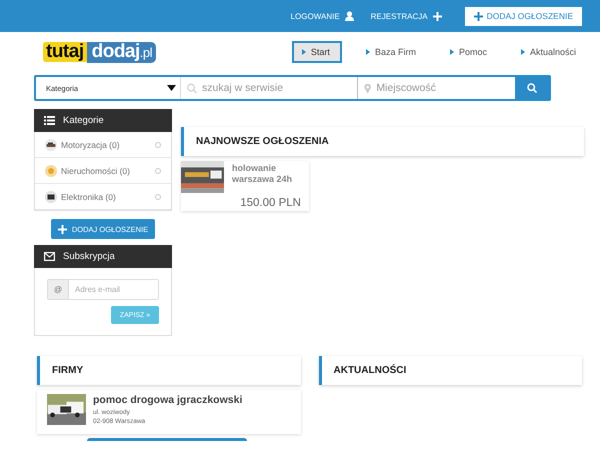 The image size is (600, 450). What do you see at coordinates (121, 52) in the screenshot?
I see `logo-text: dodaj.pl` at bounding box center [121, 52].